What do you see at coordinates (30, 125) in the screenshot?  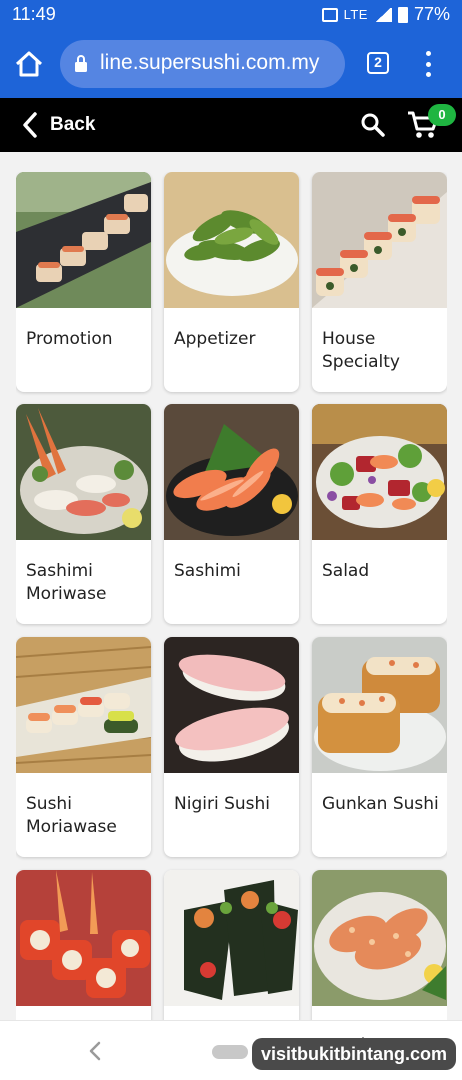 I see `chevron-left-icon` at bounding box center [30, 125].